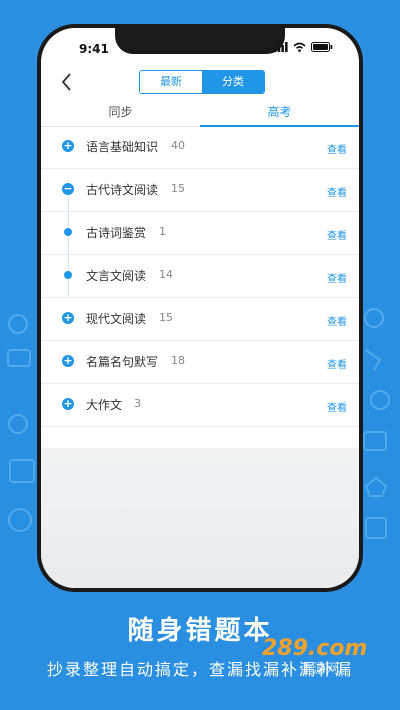  I want to click on list-item: − 古代诗文阅读 15 查看, so click(200, 190).